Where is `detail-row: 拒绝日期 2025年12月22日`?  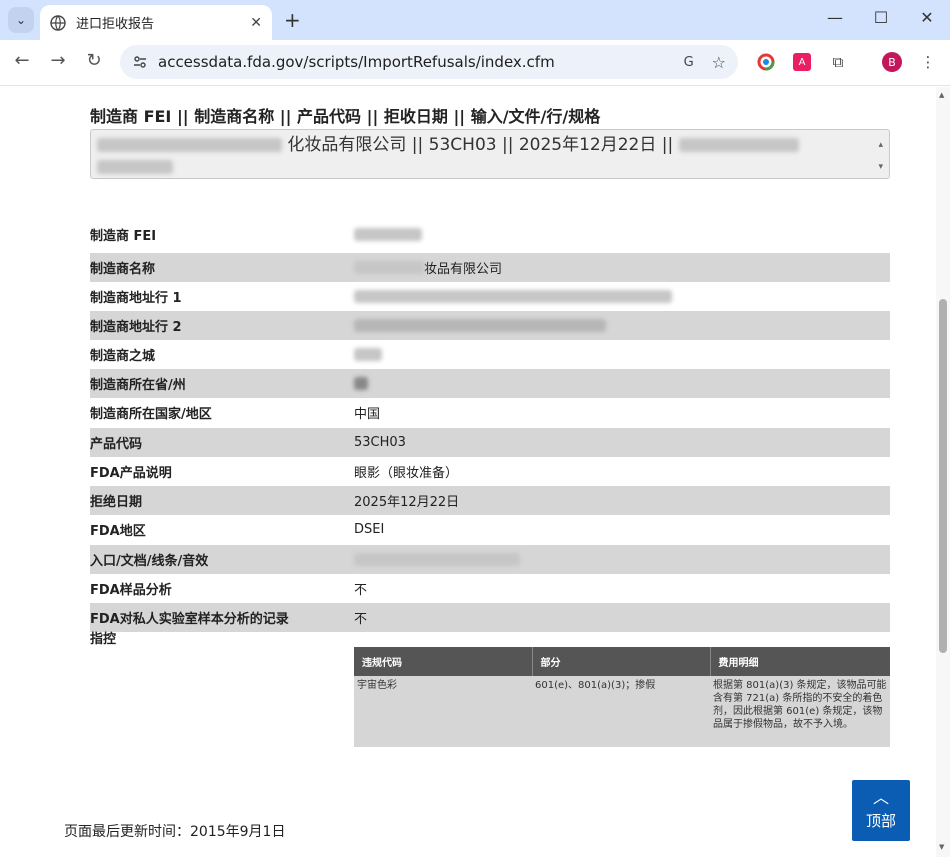
detail-row: 拒绝日期 2025年12月22日 is located at coordinates (490, 500).